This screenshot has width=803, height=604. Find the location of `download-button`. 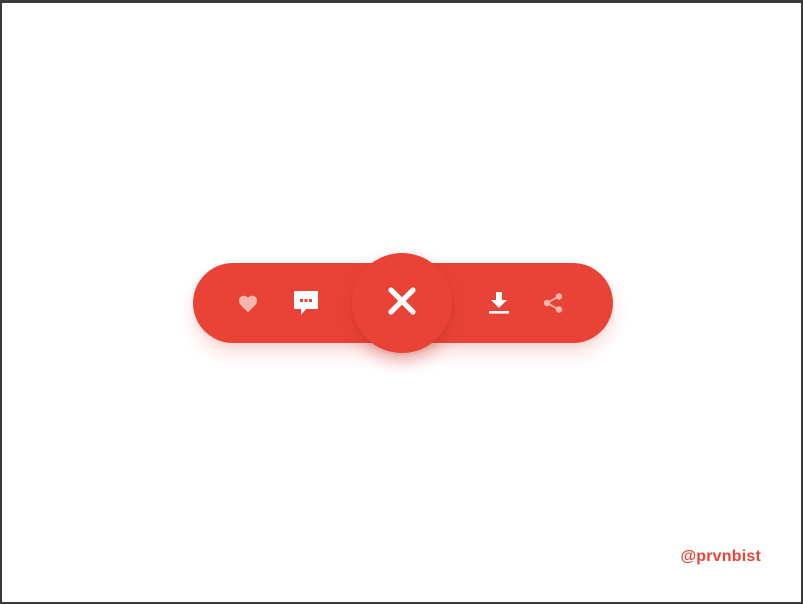

download-button is located at coordinates (499, 303).